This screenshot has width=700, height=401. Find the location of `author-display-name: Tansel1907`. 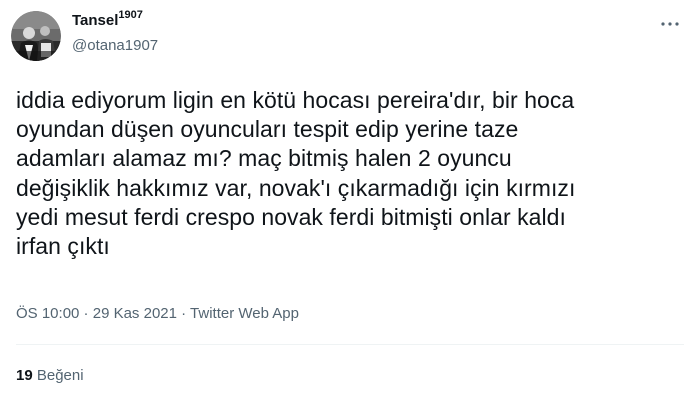

author-display-name: Tansel1907 is located at coordinates (115, 19).